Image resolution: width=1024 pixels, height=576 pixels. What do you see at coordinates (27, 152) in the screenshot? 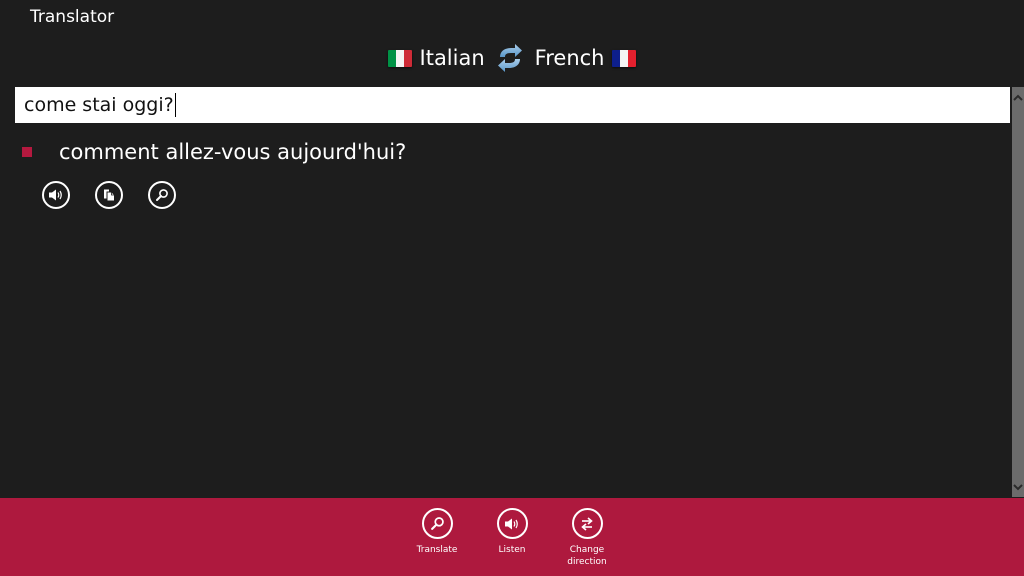
I see `result-bullet` at bounding box center [27, 152].